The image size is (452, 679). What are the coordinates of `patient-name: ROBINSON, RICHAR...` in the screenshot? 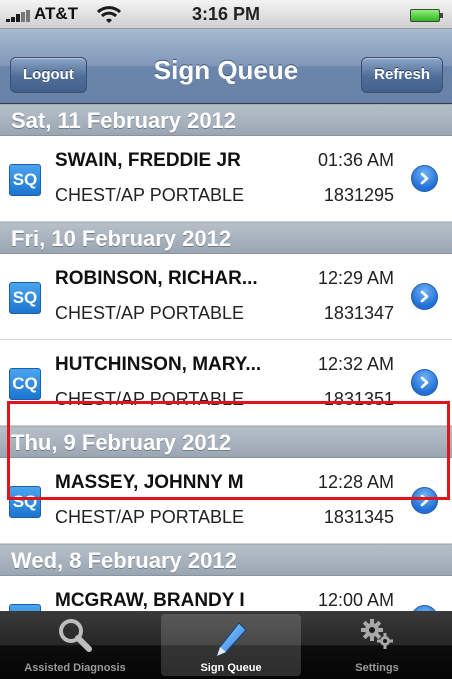 It's located at (156, 278).